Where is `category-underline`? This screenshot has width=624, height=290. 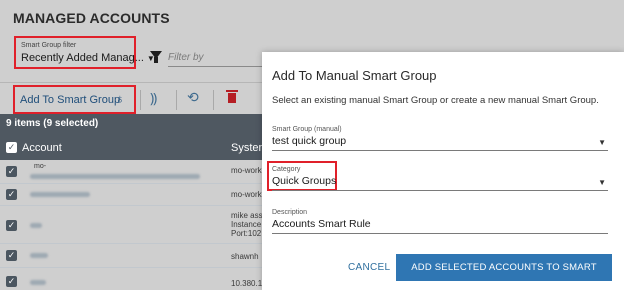 category-underline is located at coordinates (440, 190).